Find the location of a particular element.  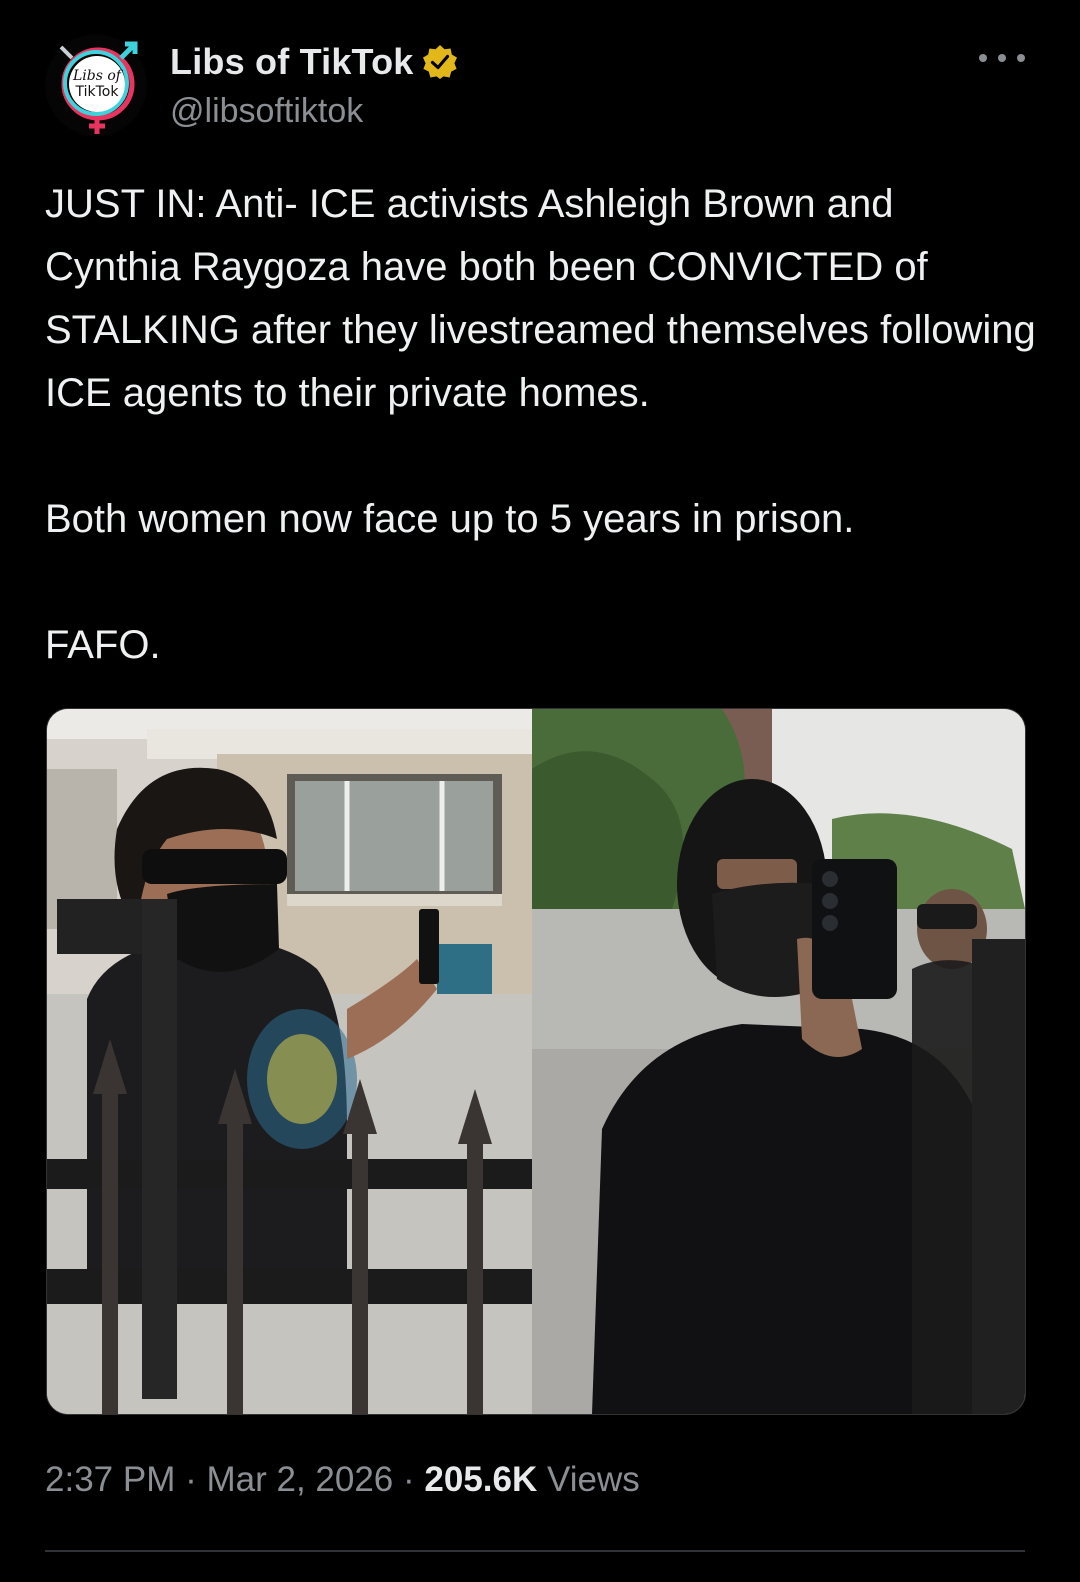

display-name-row: Libs of TikTok is located at coordinates (314, 62).